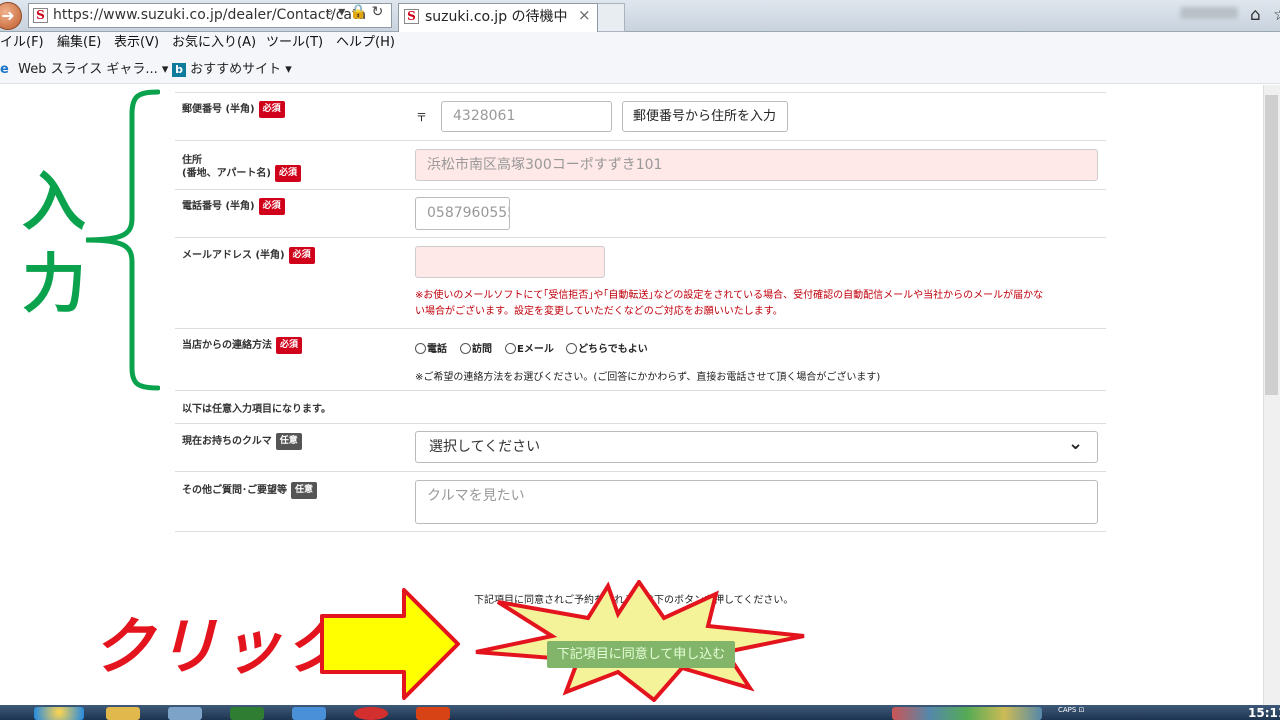 The width and height of the screenshot is (1280, 720). I want to click on contact-radio-any: どちらでもよい, so click(607, 347).